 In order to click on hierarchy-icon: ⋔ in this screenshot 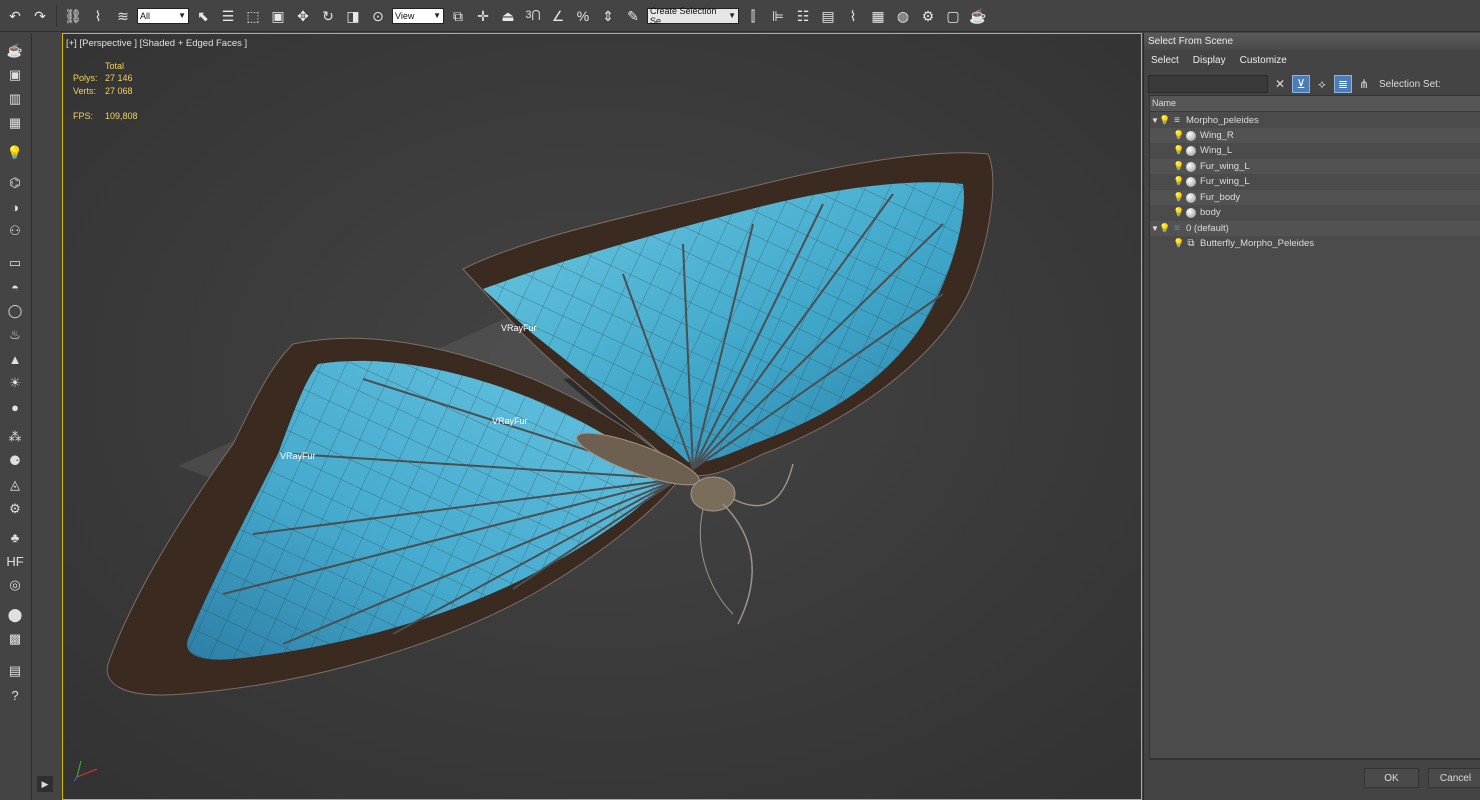, I will do `click(1364, 84)`.